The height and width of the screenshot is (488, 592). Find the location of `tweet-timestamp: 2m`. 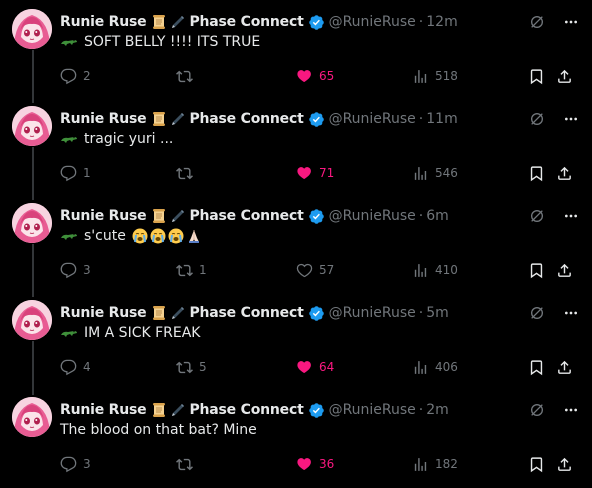

tweet-timestamp: 2m is located at coordinates (437, 410).